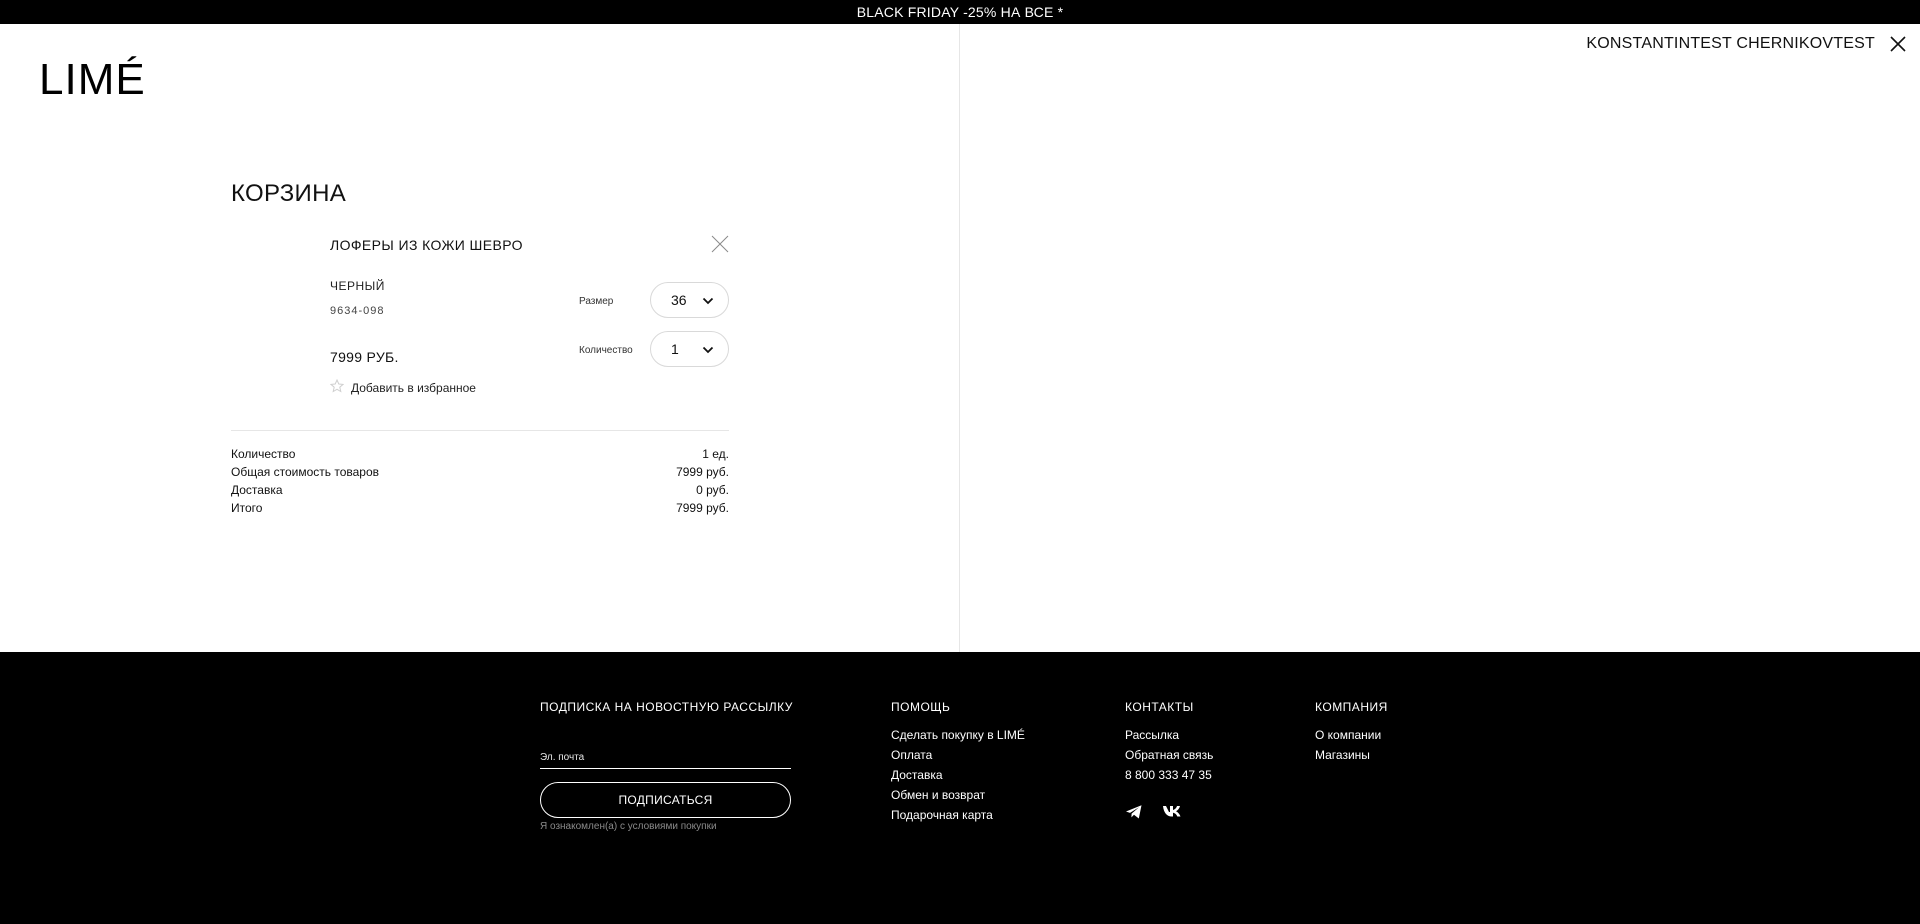 The image size is (1920, 924). Describe the element at coordinates (942, 815) in the screenshot. I see `footer-link: Подарочная карта` at that location.